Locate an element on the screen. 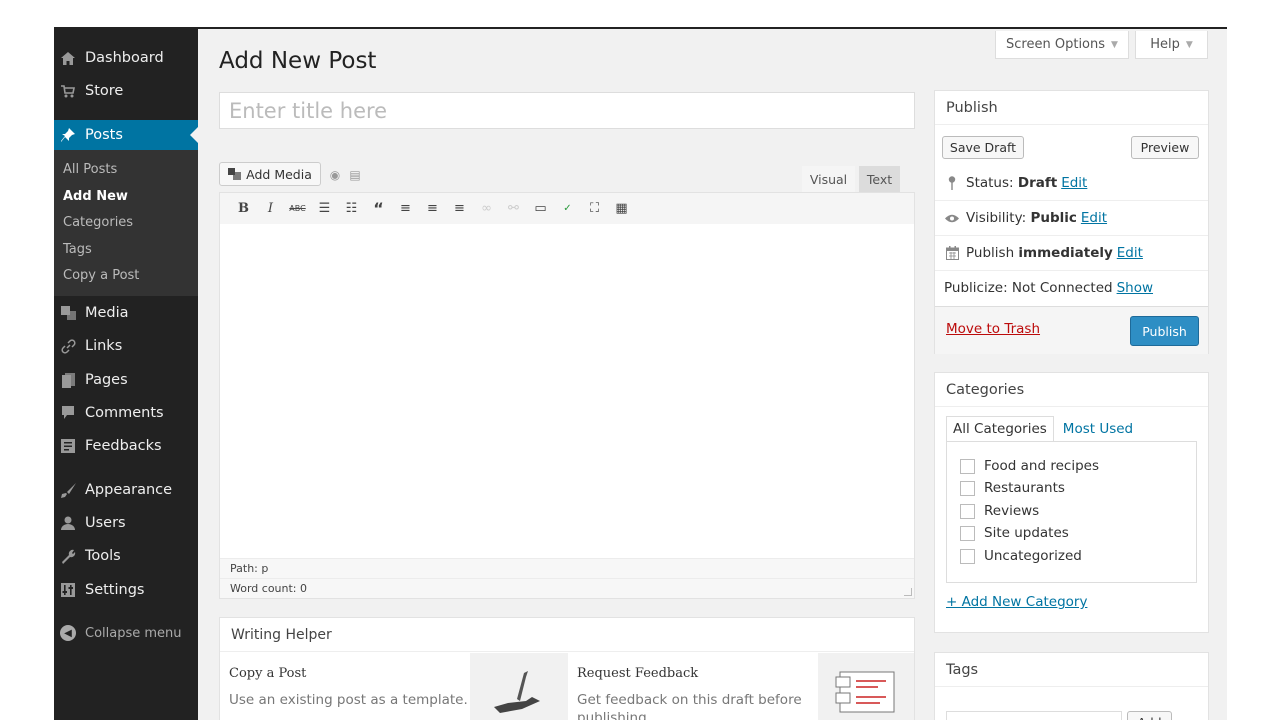 The image size is (1280, 720). sidebar-item-comments: Comments is located at coordinates (126, 413).